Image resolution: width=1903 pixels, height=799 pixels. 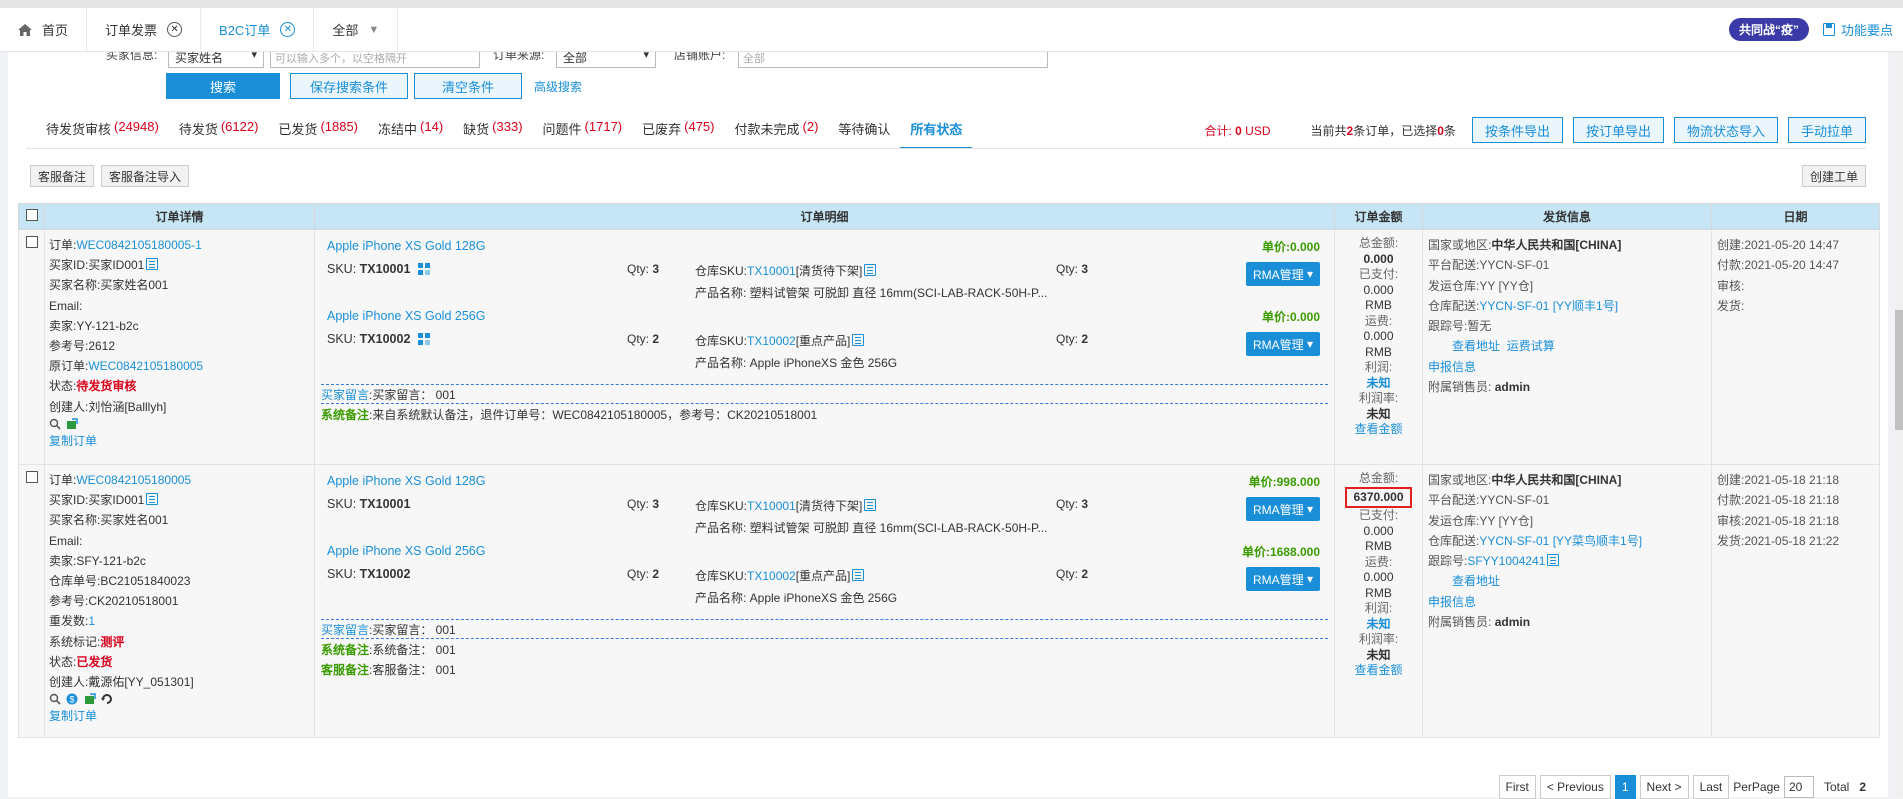 I want to click on previous-page-button: < Previous, so click(x=1575, y=787).